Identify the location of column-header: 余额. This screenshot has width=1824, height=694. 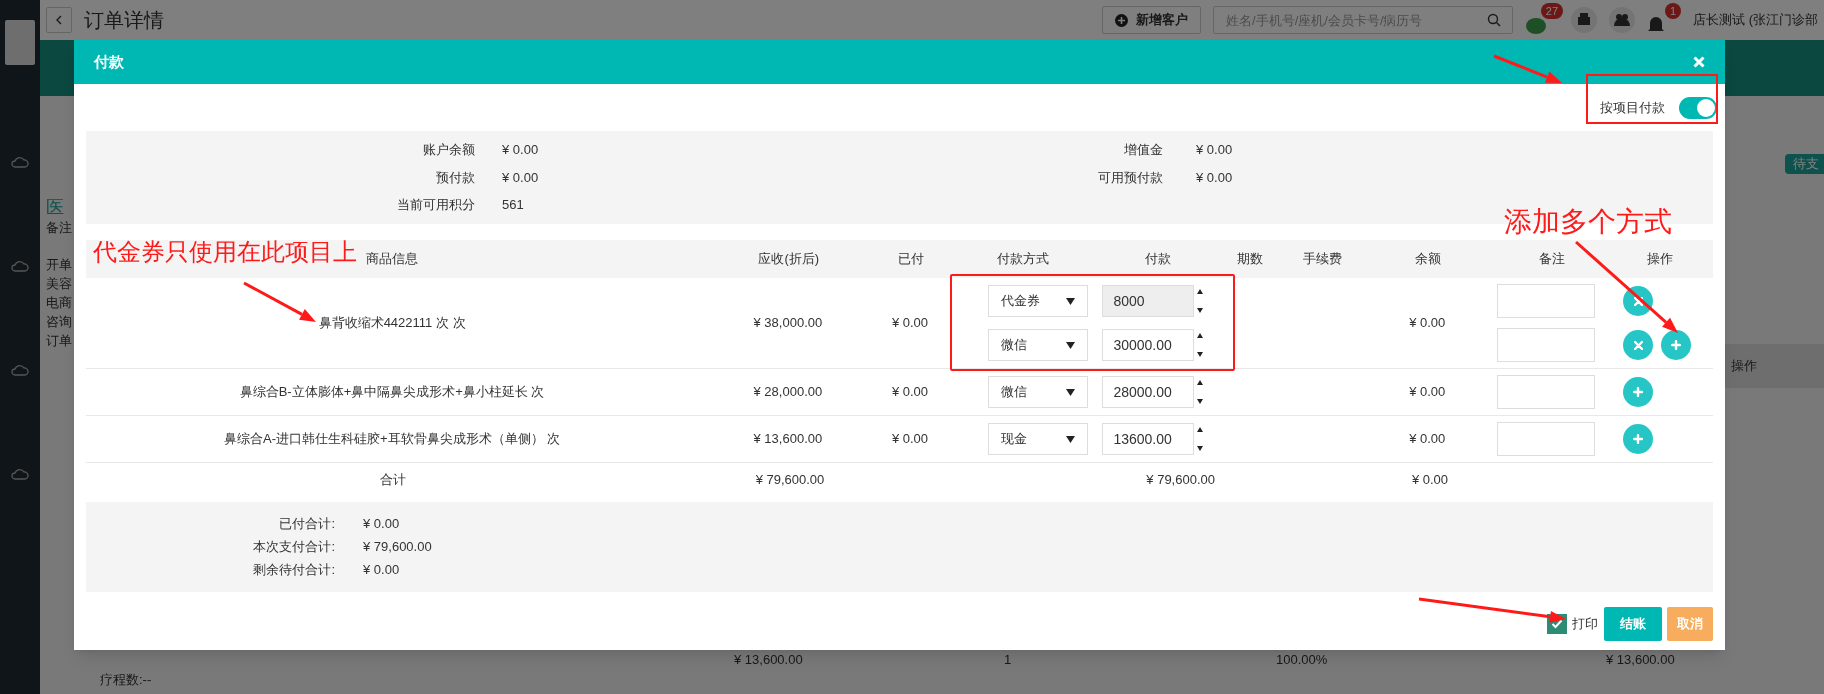
(1427, 259).